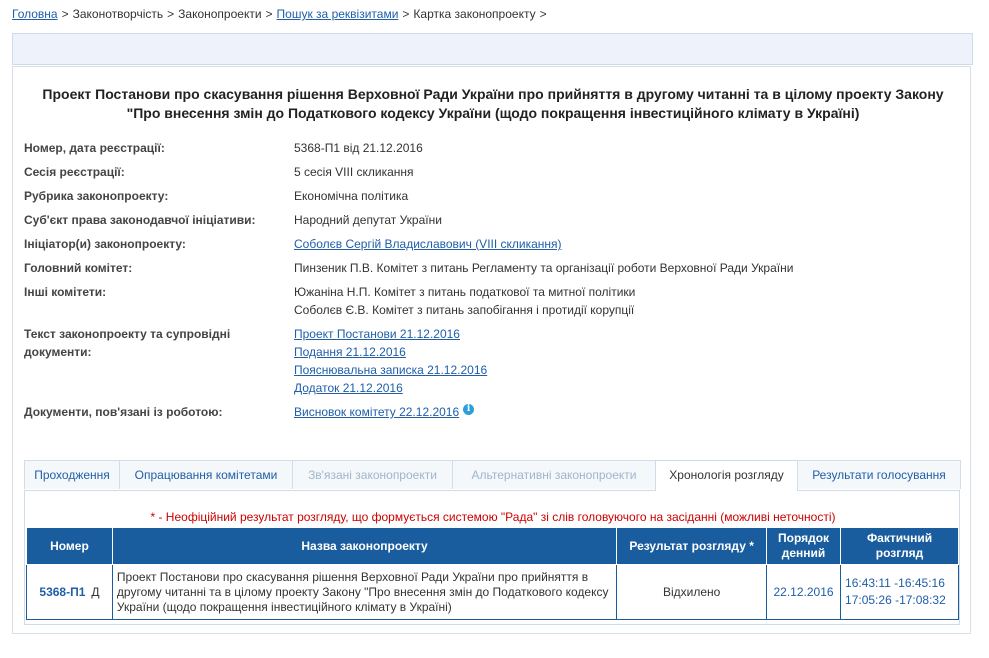 Image resolution: width=989 pixels, height=658 pixels. Describe the element at coordinates (140, 220) in the screenshot. I see `subject-label: Суб'єкт права законодавчої ініціативи:` at that location.